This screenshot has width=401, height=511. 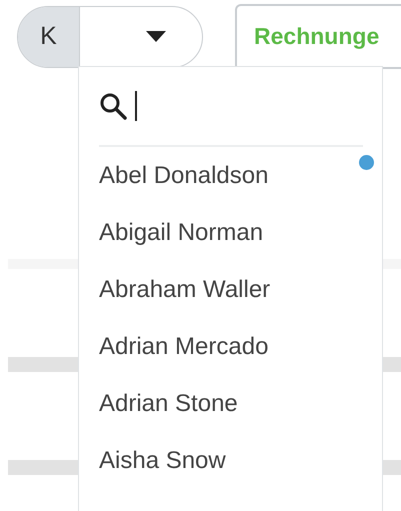 I want to click on person-option: Abraham Waller, so click(x=236, y=289).